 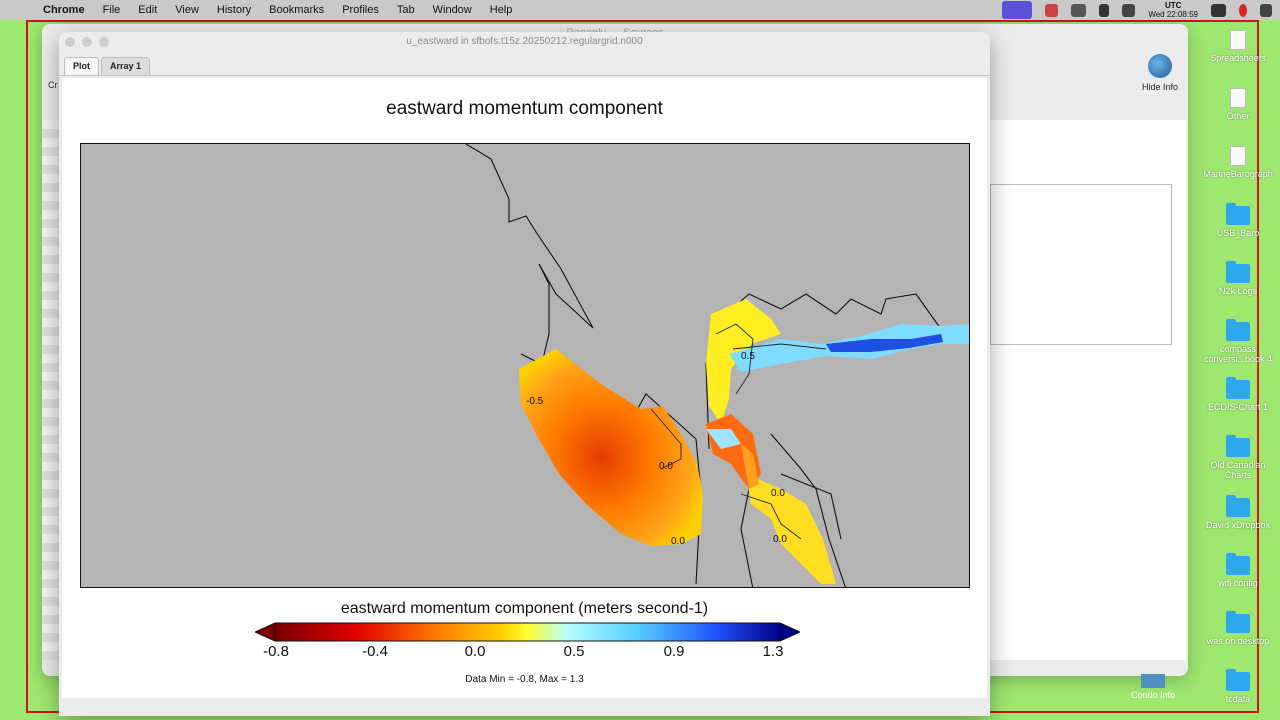 I want to click on desktop-icon-usb-baro: USB_Baro, so click(x=1238, y=220).